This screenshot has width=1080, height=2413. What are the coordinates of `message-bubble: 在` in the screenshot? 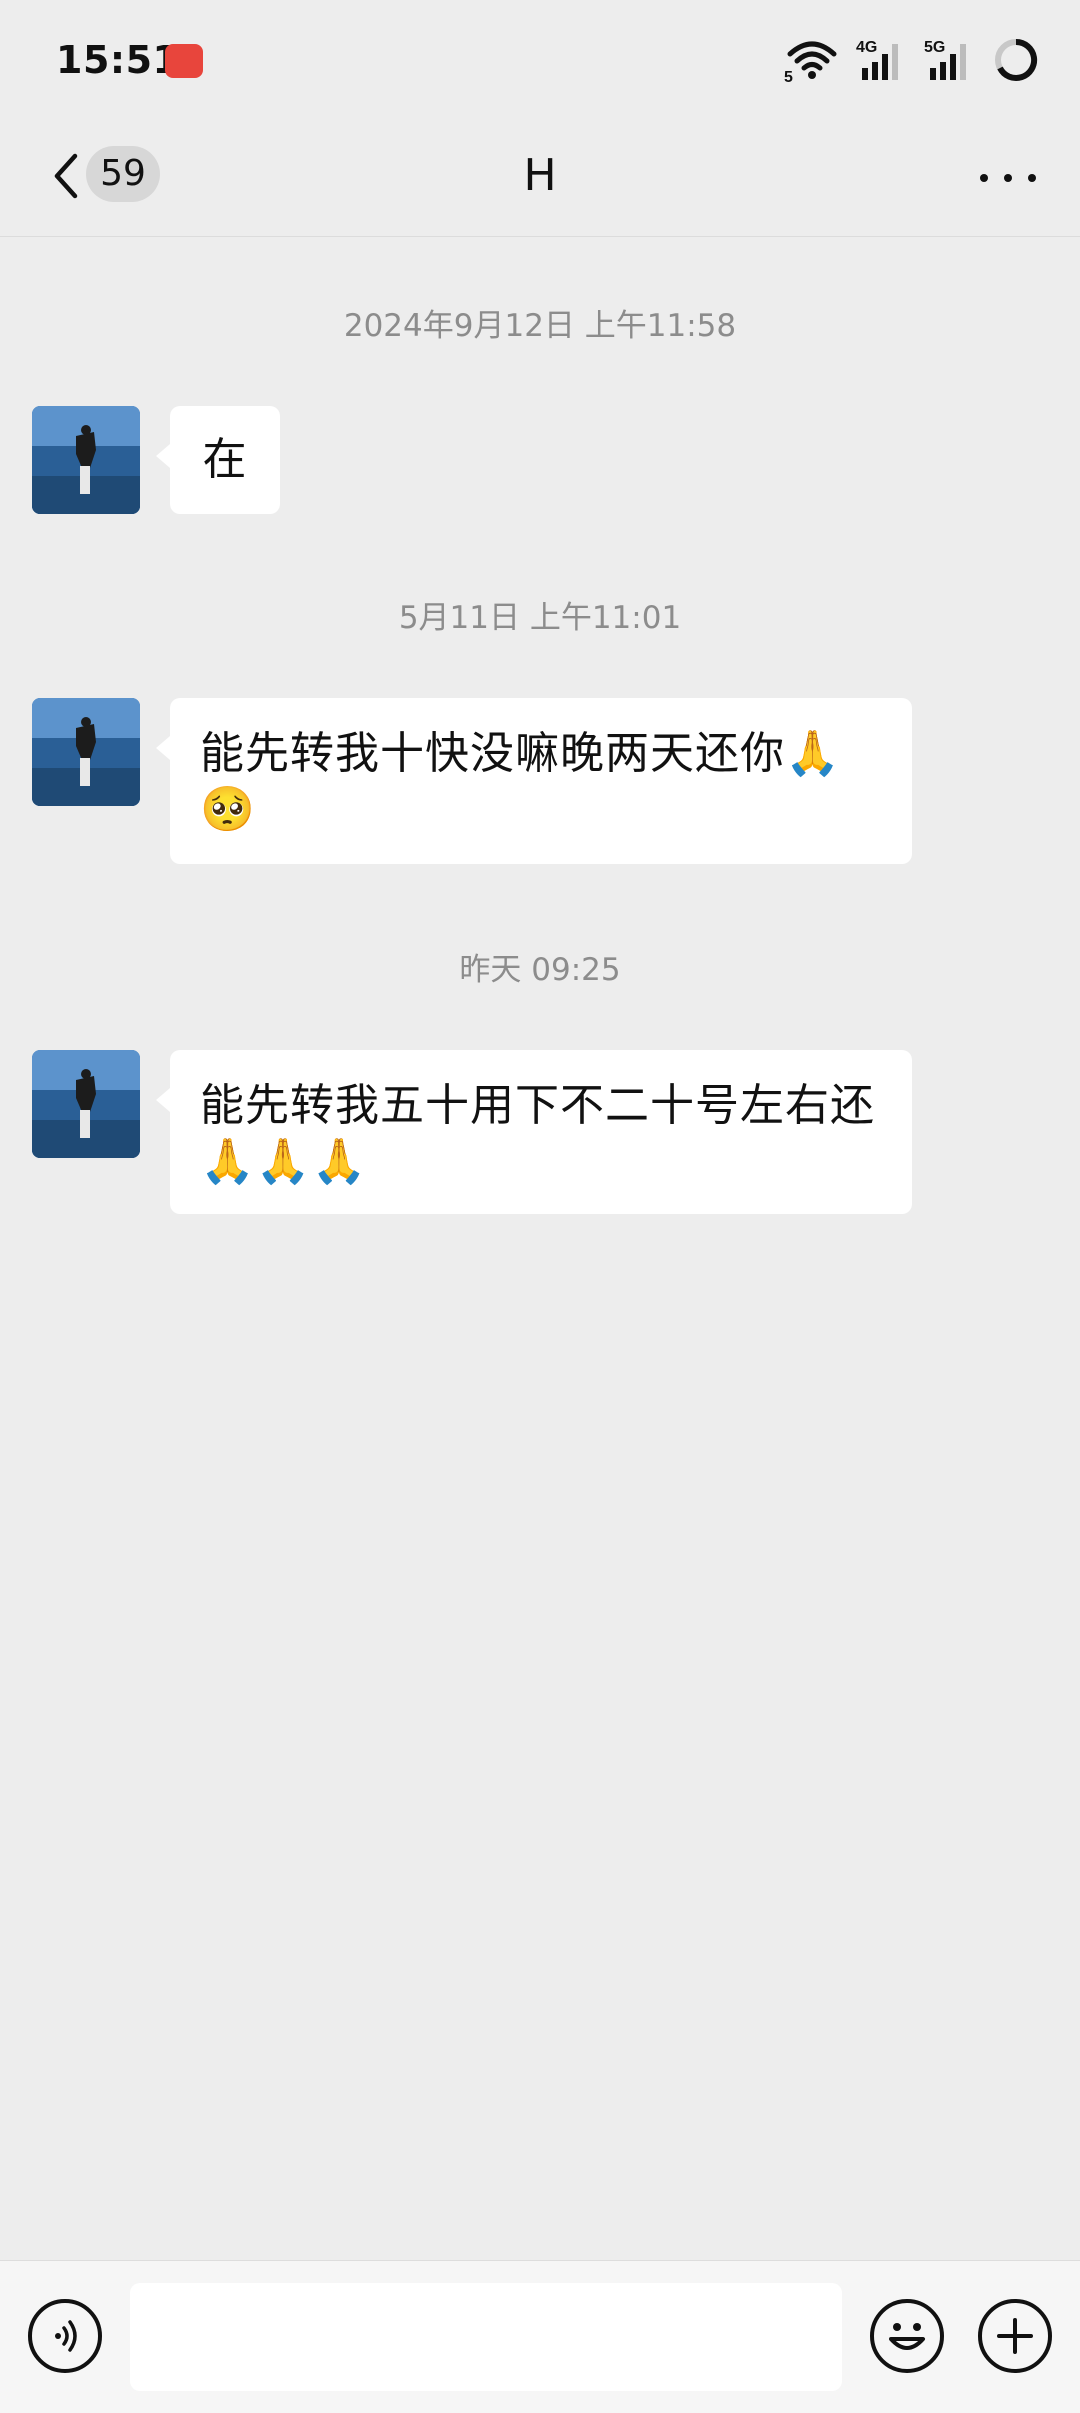 It's located at (218, 460).